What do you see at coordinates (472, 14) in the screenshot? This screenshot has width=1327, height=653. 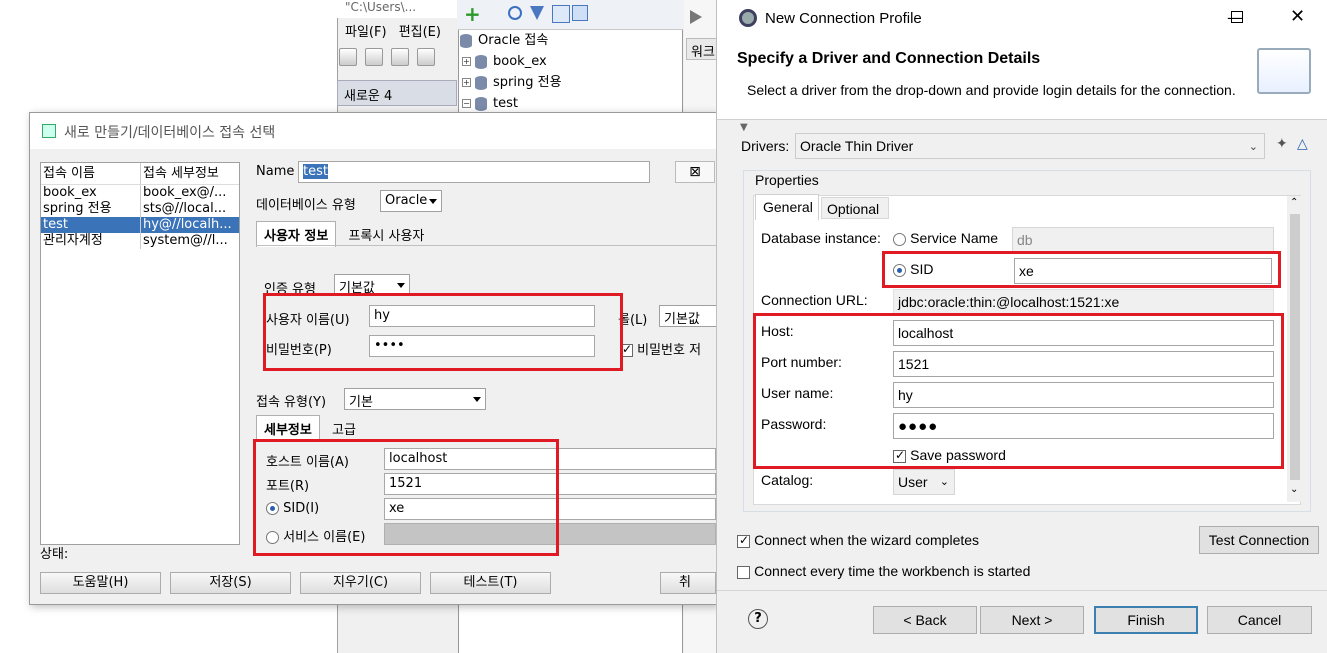 I see `add-connection-icon: +` at bounding box center [472, 14].